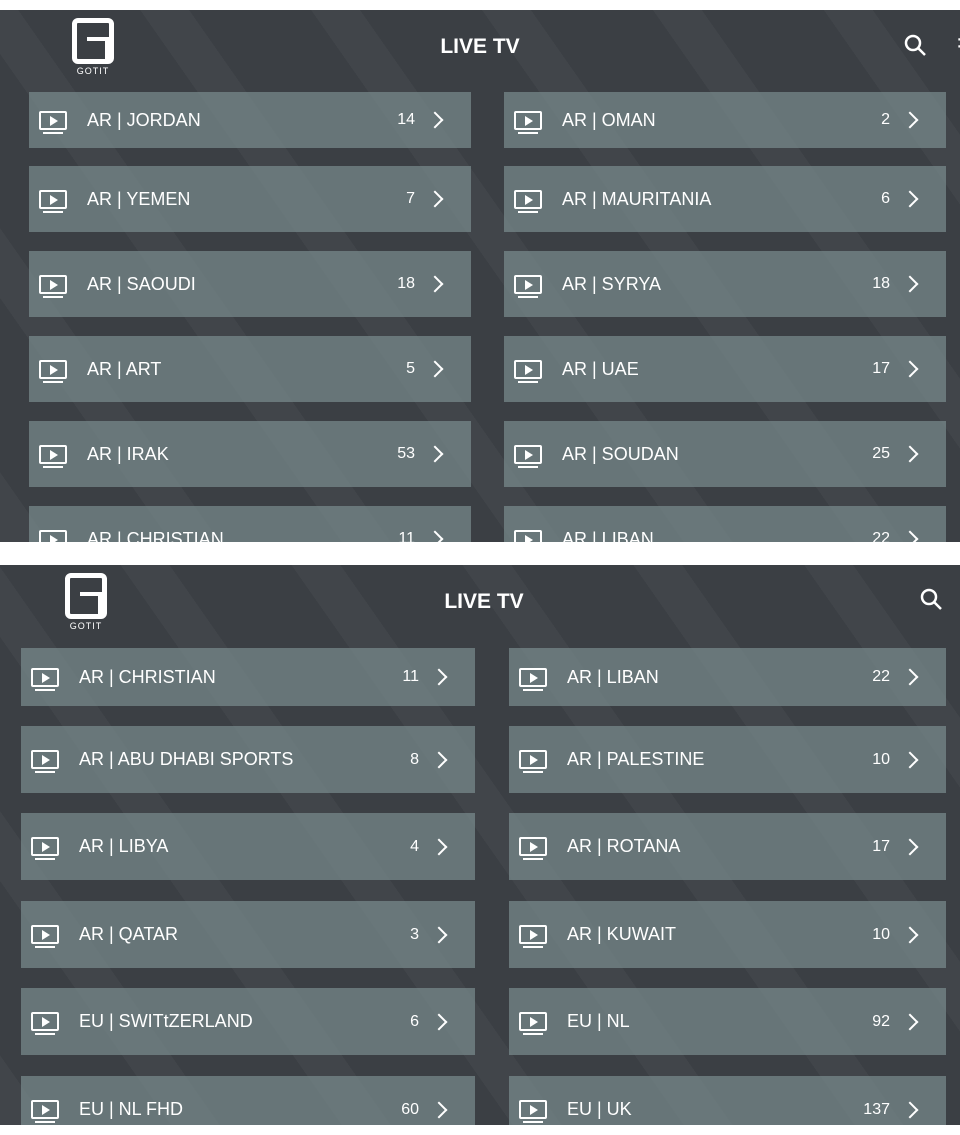 This screenshot has height=1135, width=960. I want to click on category-label: AR | UAE, so click(600, 368).